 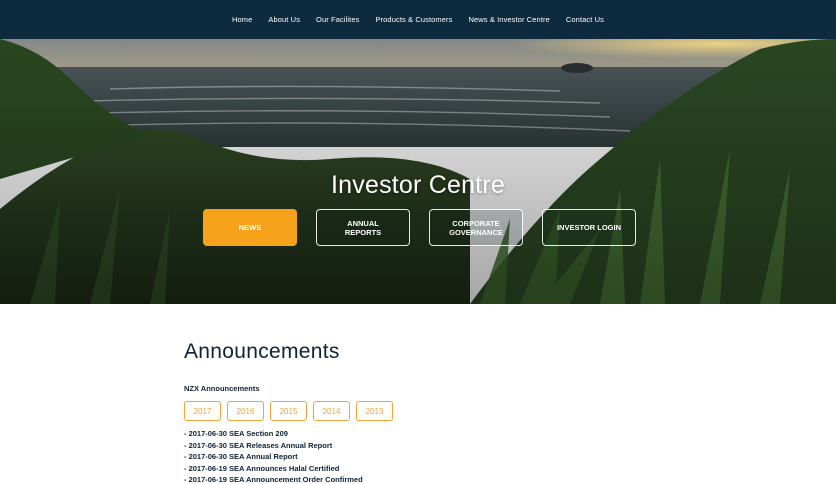 What do you see at coordinates (262, 351) in the screenshot?
I see `page-title: Announcements` at bounding box center [262, 351].